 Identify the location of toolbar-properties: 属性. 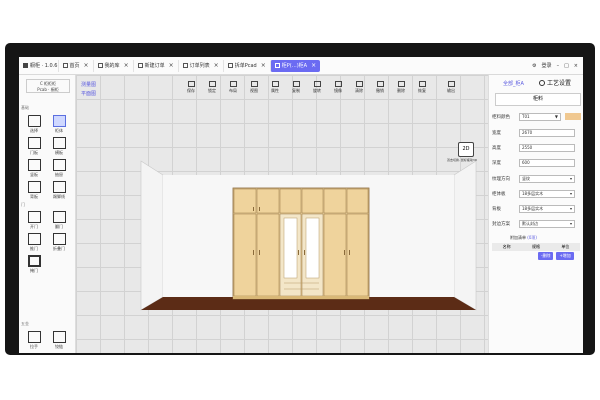
(275, 88).